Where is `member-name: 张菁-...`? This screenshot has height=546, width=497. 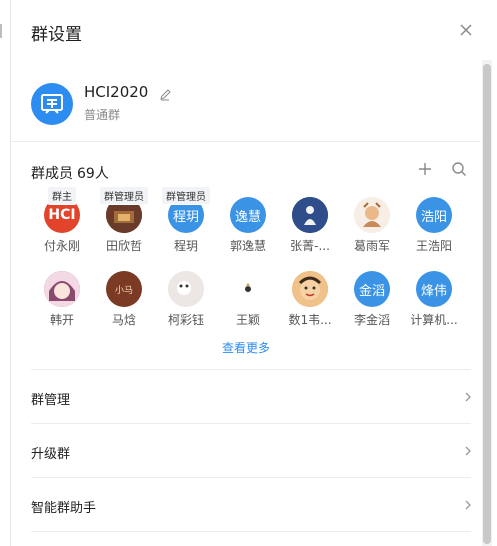
member-name: 张菁-... is located at coordinates (310, 246).